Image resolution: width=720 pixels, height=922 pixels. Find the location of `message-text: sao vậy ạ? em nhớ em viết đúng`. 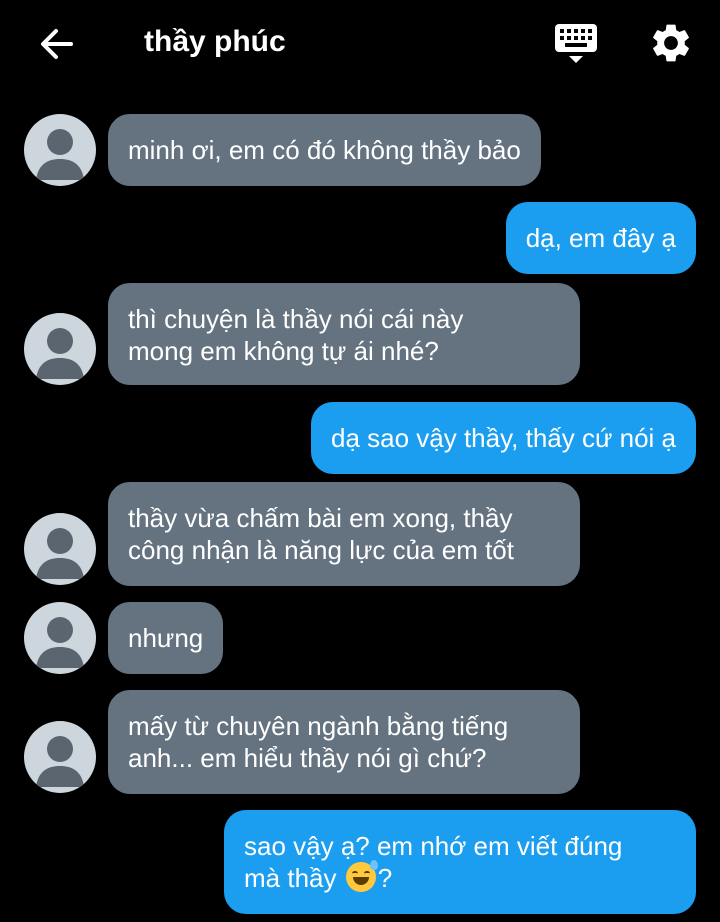

message-text: sao vậy ạ? em nhớ em viết đúng is located at coordinates (433, 846).